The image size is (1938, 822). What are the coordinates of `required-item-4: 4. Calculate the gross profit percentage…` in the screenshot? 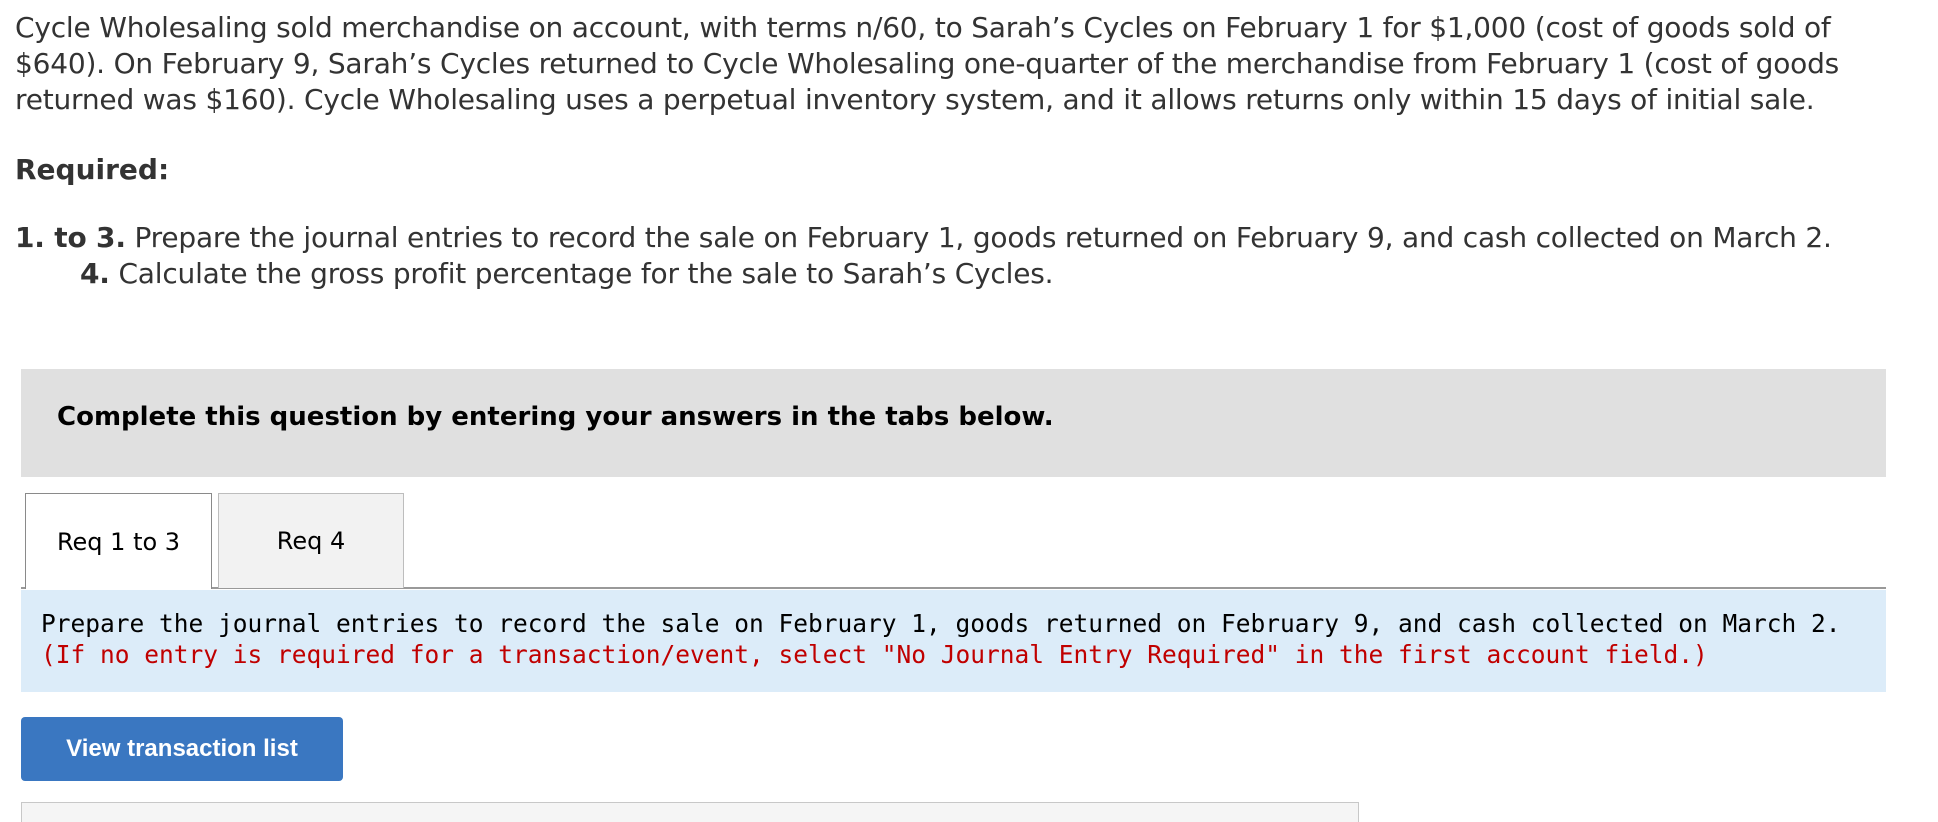 It's located at (567, 274).